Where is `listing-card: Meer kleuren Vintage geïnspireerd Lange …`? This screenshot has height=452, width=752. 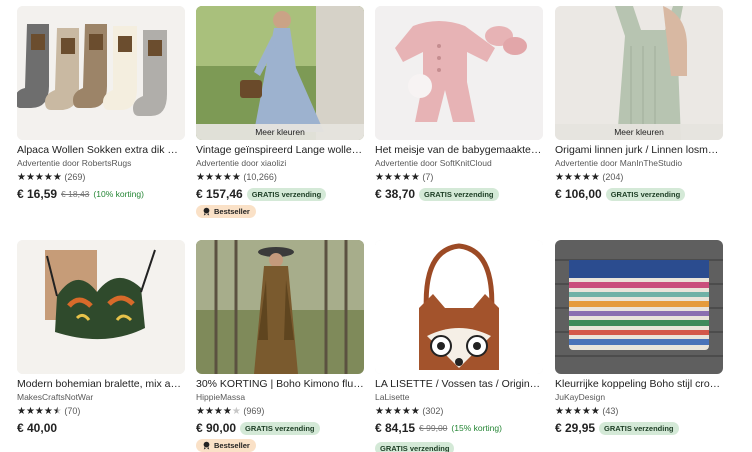
listing-card: Meer kleuren Vintage geïnspireerd Lange … is located at coordinates (280, 113).